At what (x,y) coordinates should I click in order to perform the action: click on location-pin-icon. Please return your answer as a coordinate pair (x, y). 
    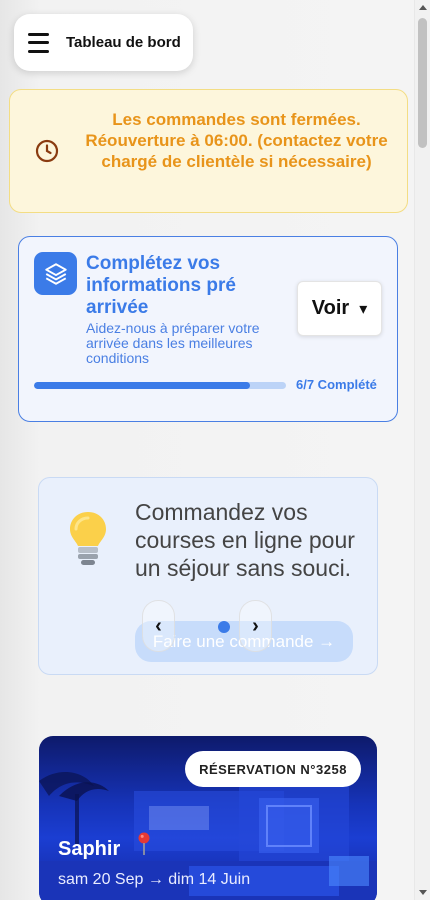
    Looking at the image, I should click on (144, 843).